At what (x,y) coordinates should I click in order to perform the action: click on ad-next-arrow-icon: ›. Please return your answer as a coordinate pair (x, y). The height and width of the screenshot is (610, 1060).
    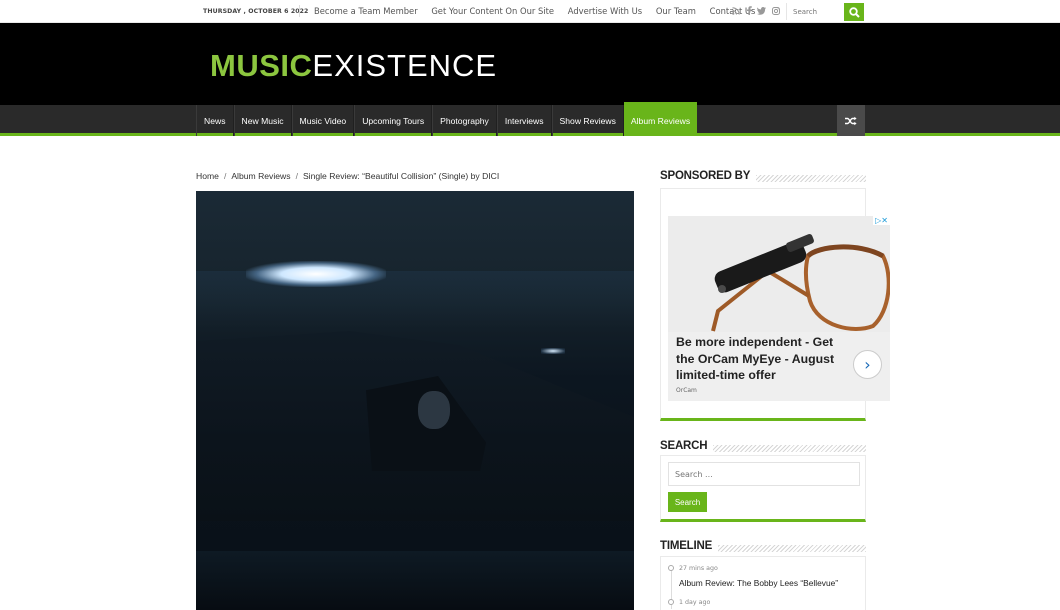
    Looking at the image, I should click on (867, 364).